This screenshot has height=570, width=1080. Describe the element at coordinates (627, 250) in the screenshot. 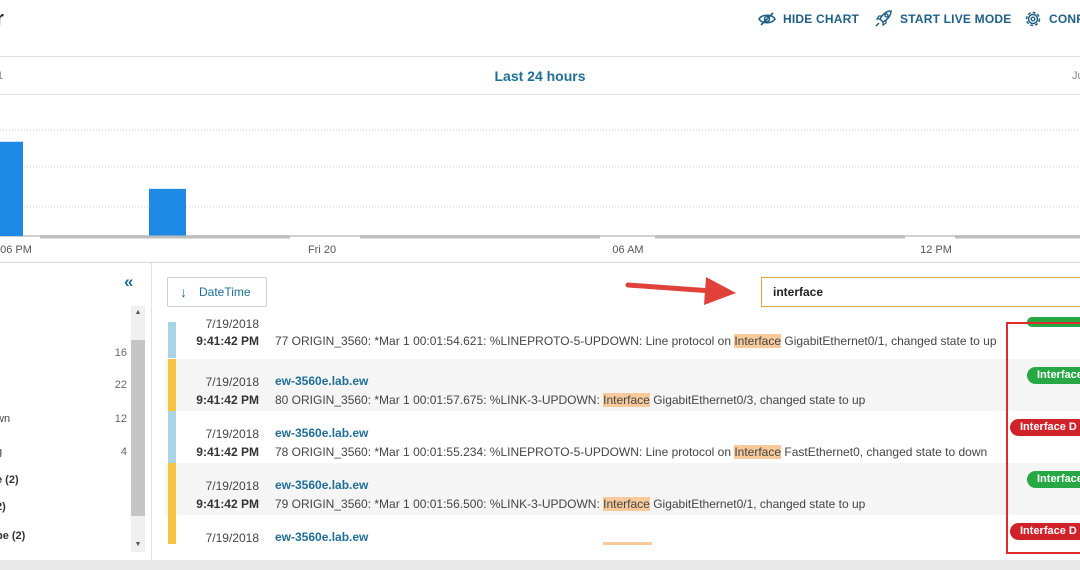

I see `x-tick-label: 06 AM` at that location.